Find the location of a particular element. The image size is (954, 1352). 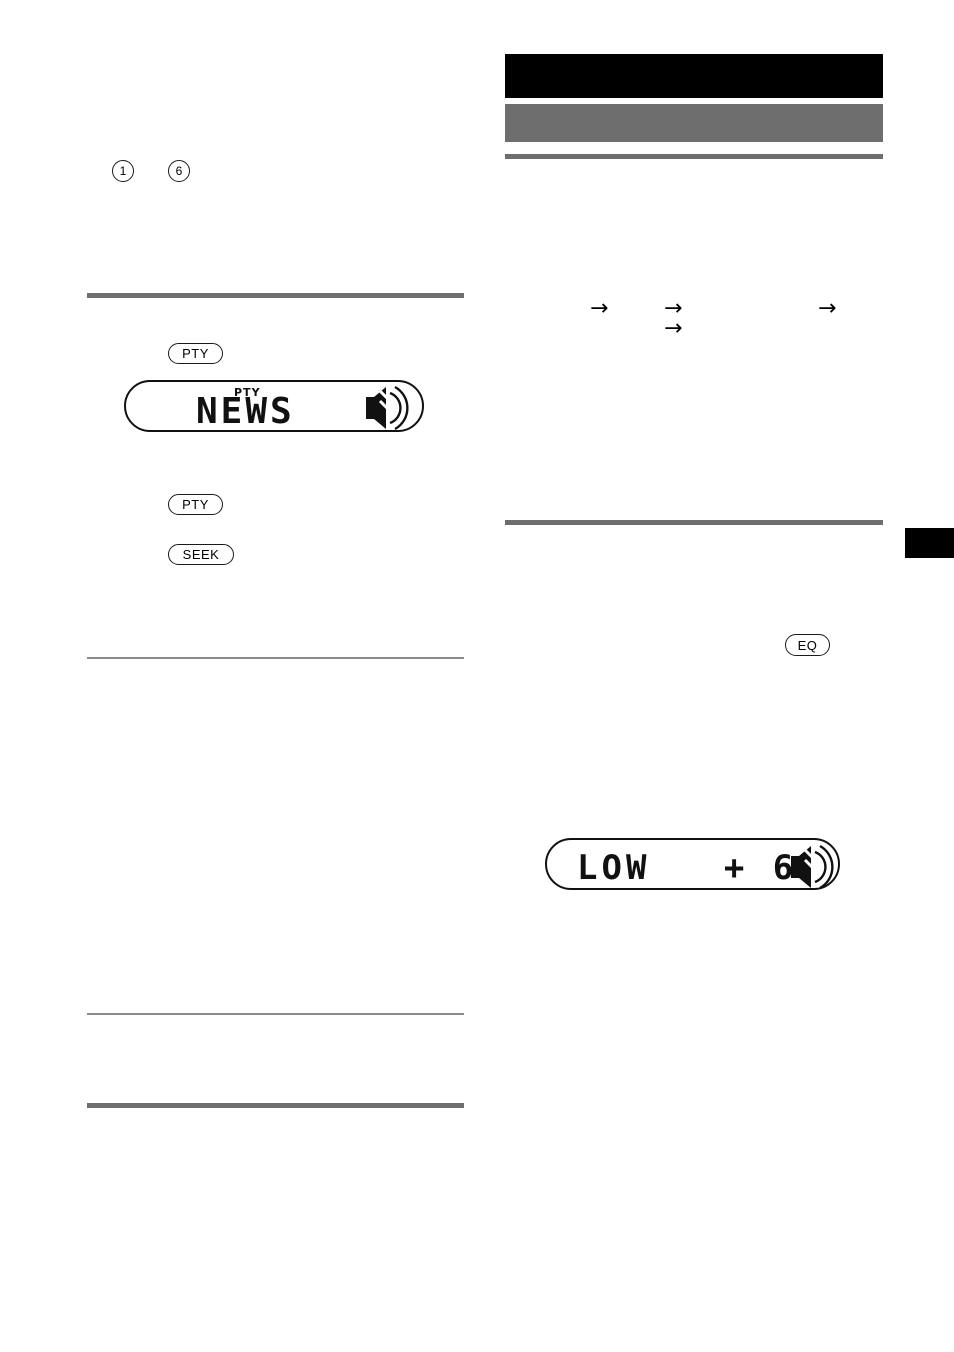

flow-arrow-1: → is located at coordinates (599, 308).